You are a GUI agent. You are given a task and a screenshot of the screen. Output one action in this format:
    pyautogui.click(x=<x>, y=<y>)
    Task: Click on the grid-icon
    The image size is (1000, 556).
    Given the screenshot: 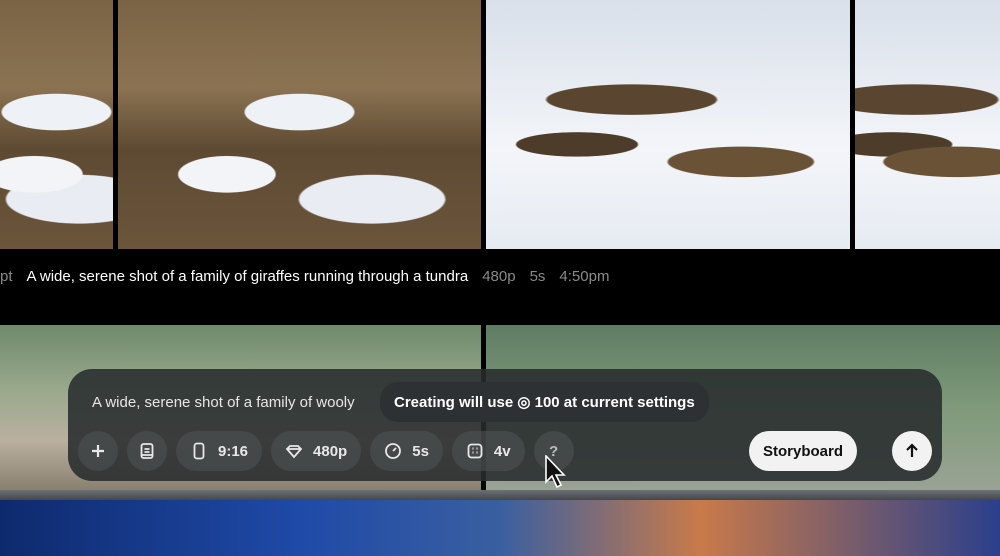 What is the action you would take?
    pyautogui.click(x=475, y=451)
    